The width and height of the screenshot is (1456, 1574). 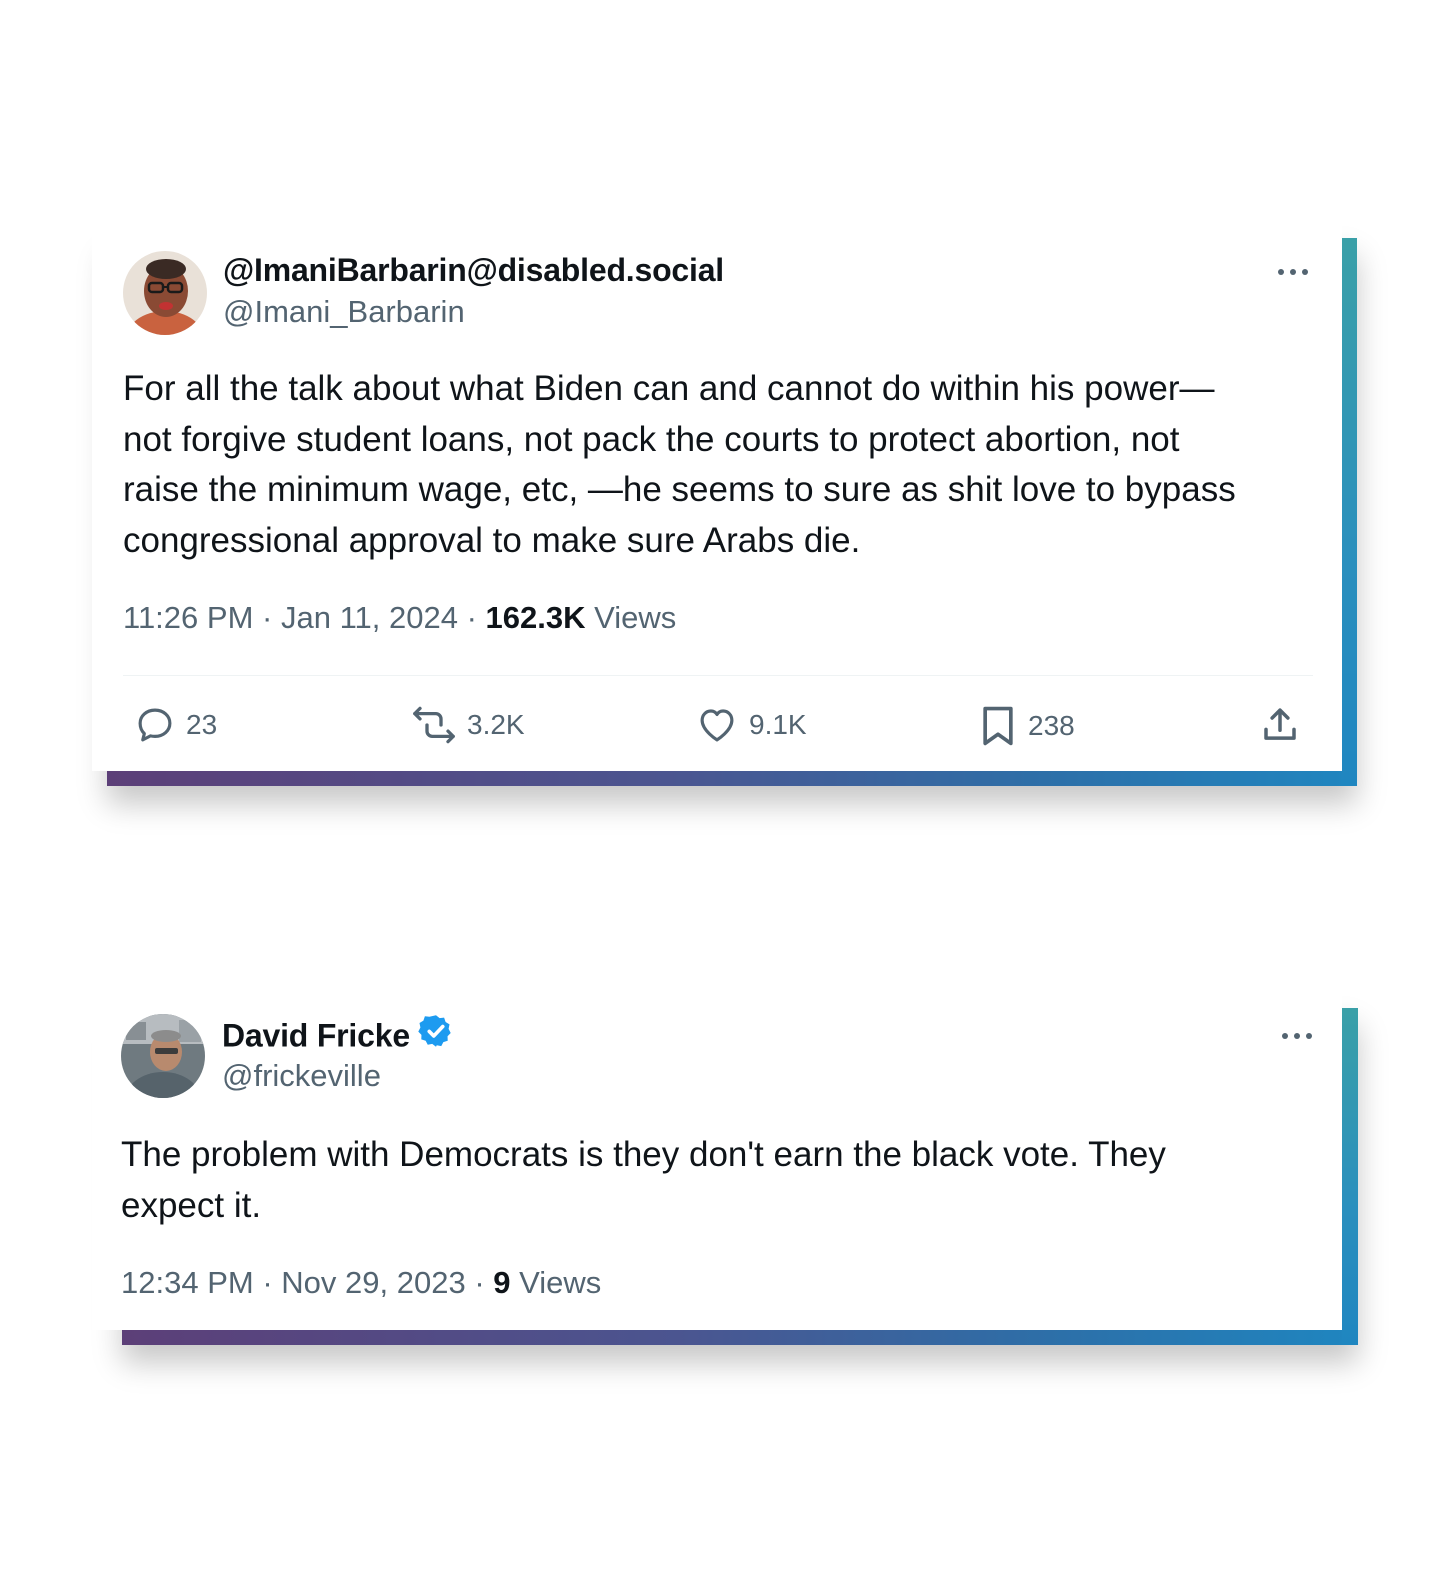 What do you see at coordinates (301, 1076) in the screenshot?
I see `user-handle: @frickeville` at bounding box center [301, 1076].